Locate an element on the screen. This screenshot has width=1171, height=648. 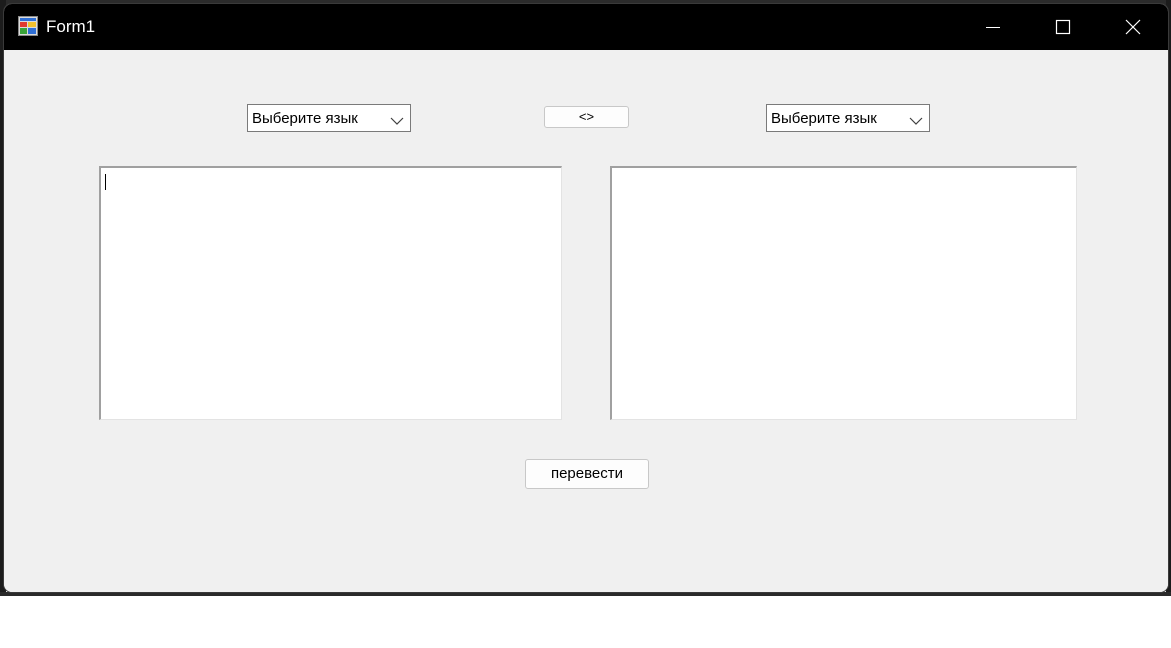
close-button is located at coordinates (1133, 27).